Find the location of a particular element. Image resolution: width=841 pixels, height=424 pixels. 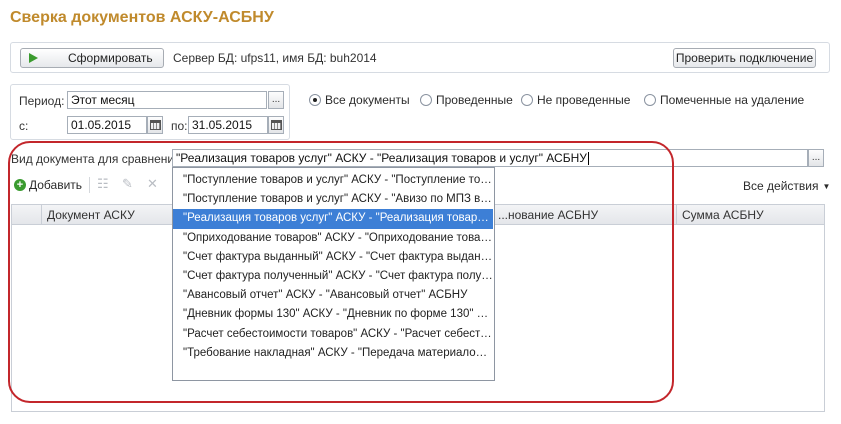

period-label: Период: is located at coordinates (42, 101).